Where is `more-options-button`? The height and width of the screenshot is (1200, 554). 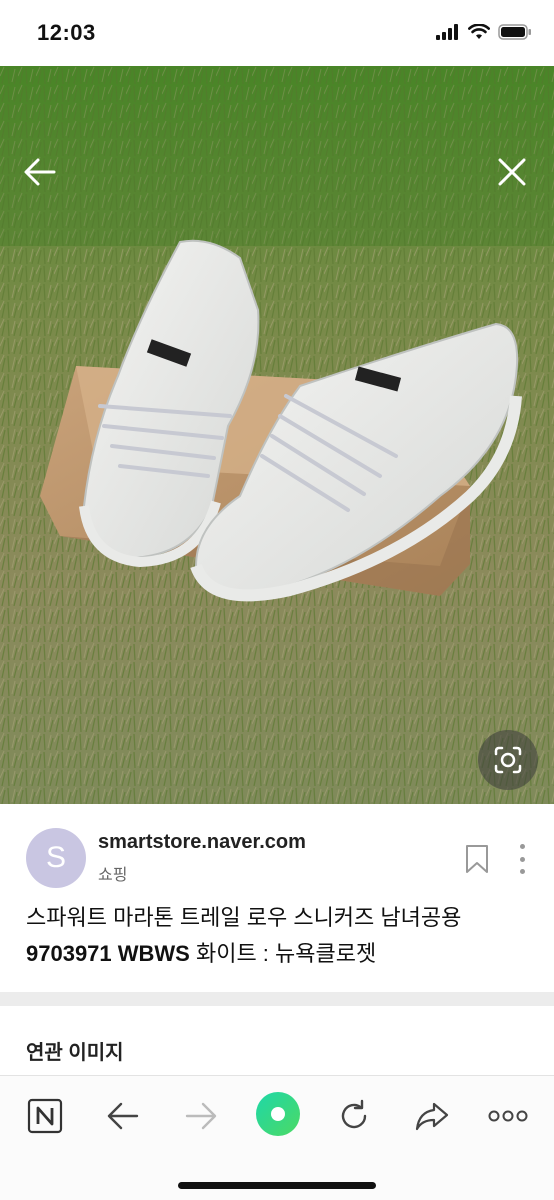
more-options-button is located at coordinates (522, 859).